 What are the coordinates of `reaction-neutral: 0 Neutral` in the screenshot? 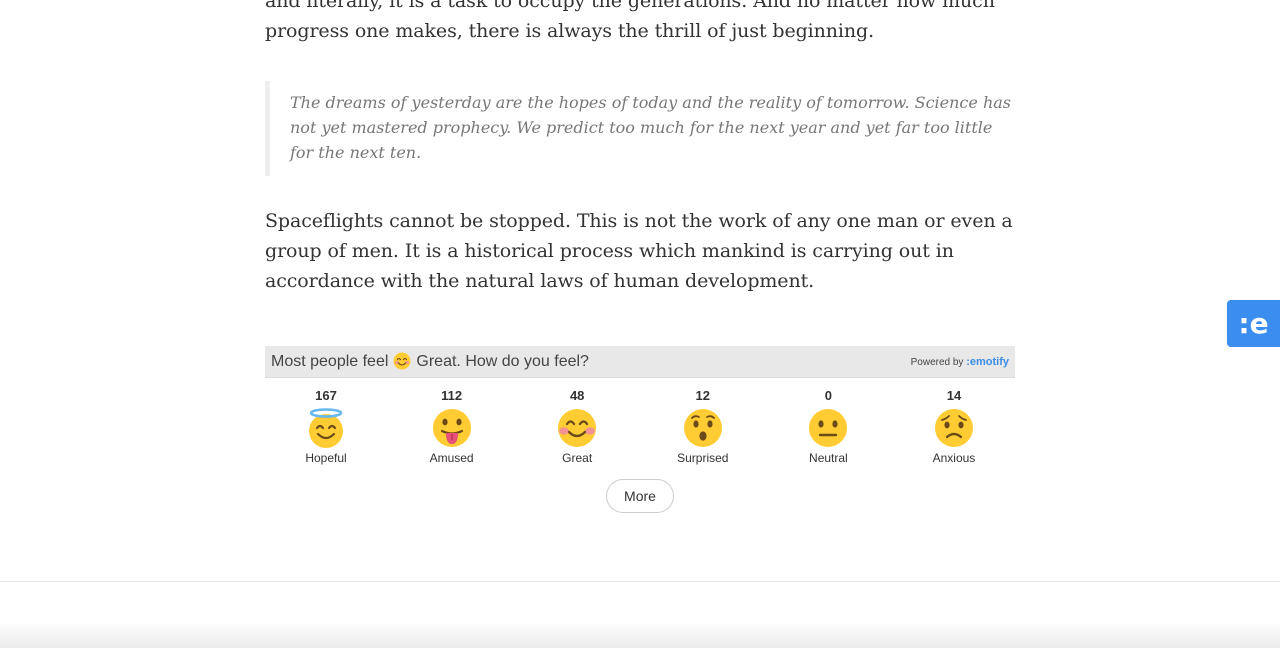 It's located at (828, 426).